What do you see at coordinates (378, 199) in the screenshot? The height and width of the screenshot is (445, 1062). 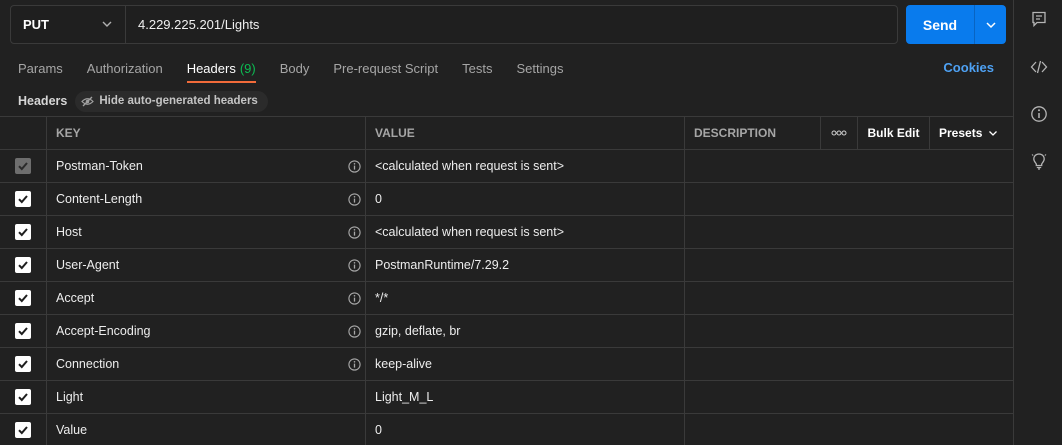 I see `header-value: 0` at bounding box center [378, 199].